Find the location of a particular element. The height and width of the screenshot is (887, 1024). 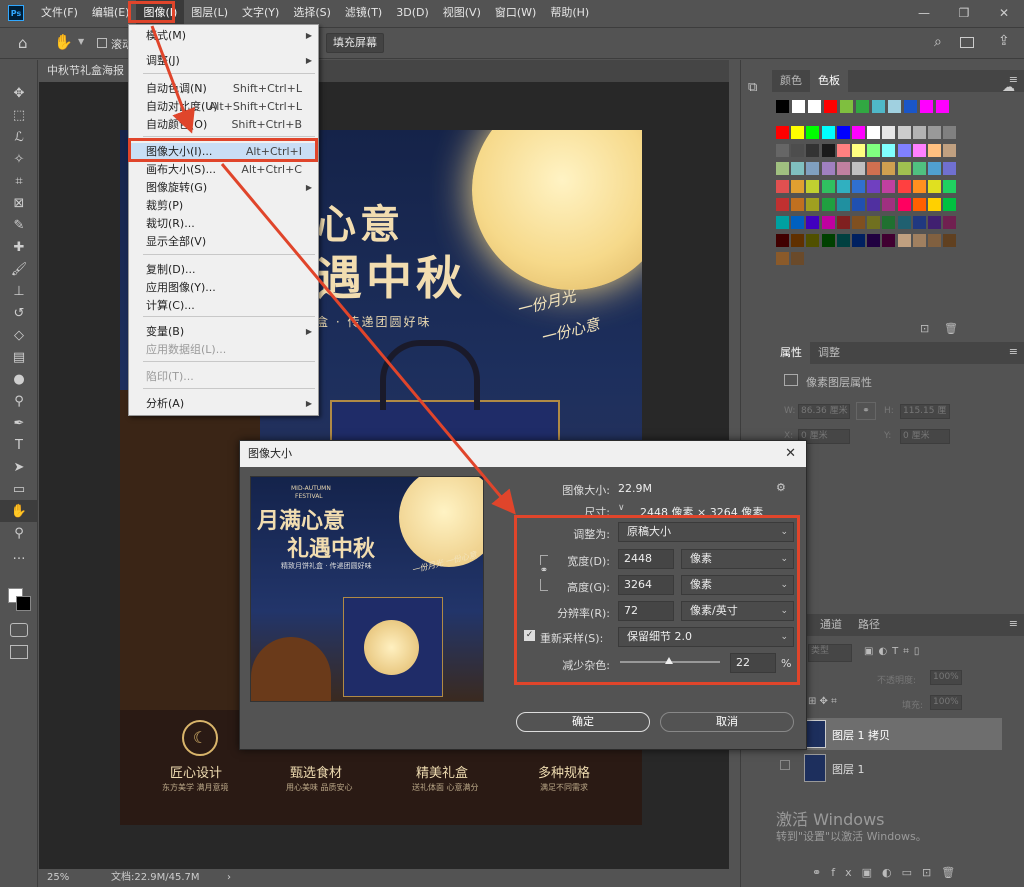

frame-tool-icon: ⊠ is located at coordinates (19, 203).